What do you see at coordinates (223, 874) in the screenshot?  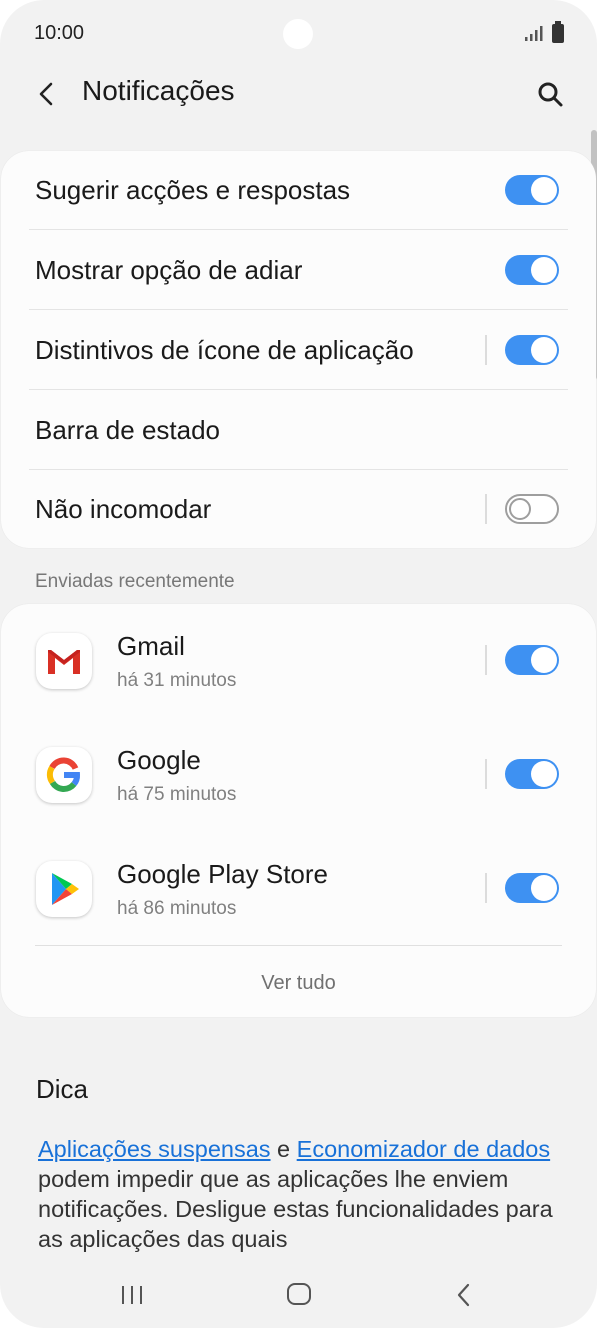 I see `app-name: Google Play Store` at bounding box center [223, 874].